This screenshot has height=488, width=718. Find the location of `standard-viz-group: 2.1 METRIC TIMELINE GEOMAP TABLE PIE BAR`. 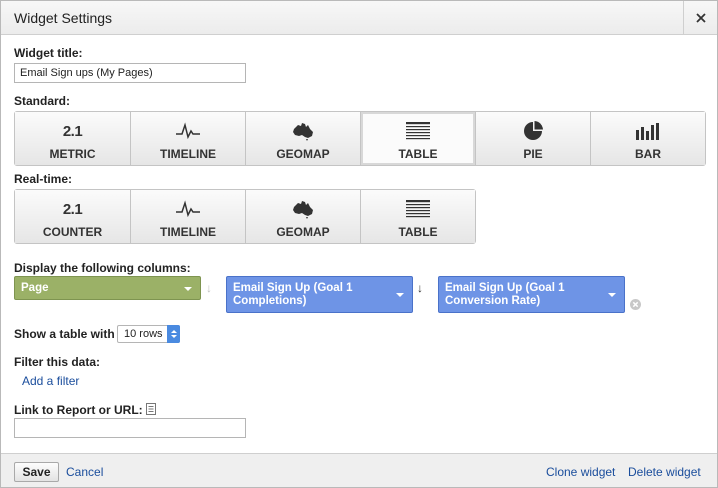

standard-viz-group: 2.1 METRIC TIMELINE GEOMAP TABLE PIE BAR is located at coordinates (360, 138).